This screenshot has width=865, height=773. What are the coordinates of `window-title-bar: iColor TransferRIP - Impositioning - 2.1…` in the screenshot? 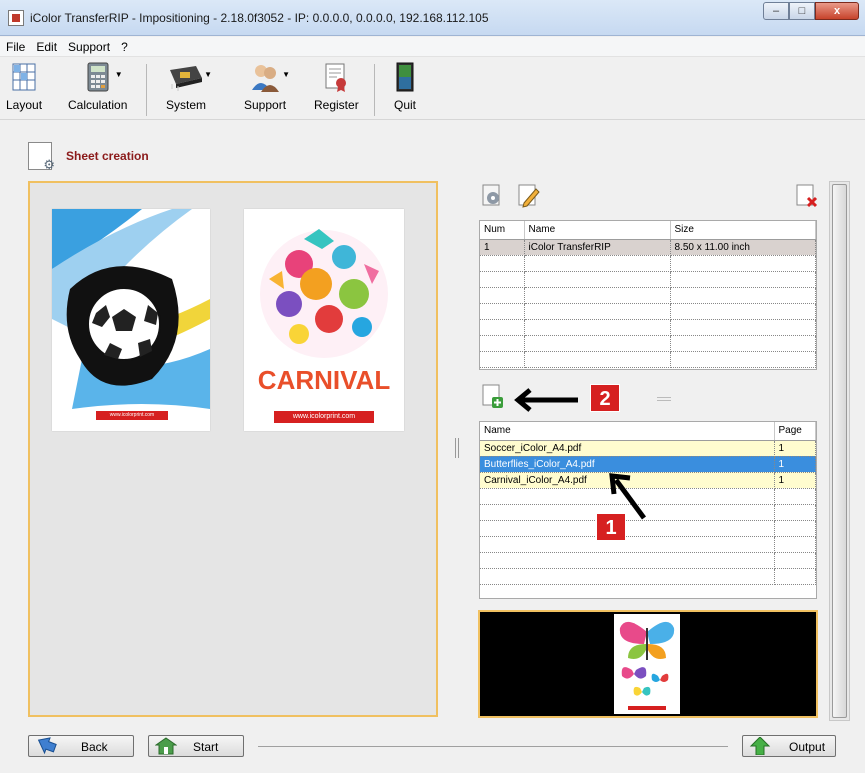 It's located at (432, 18).